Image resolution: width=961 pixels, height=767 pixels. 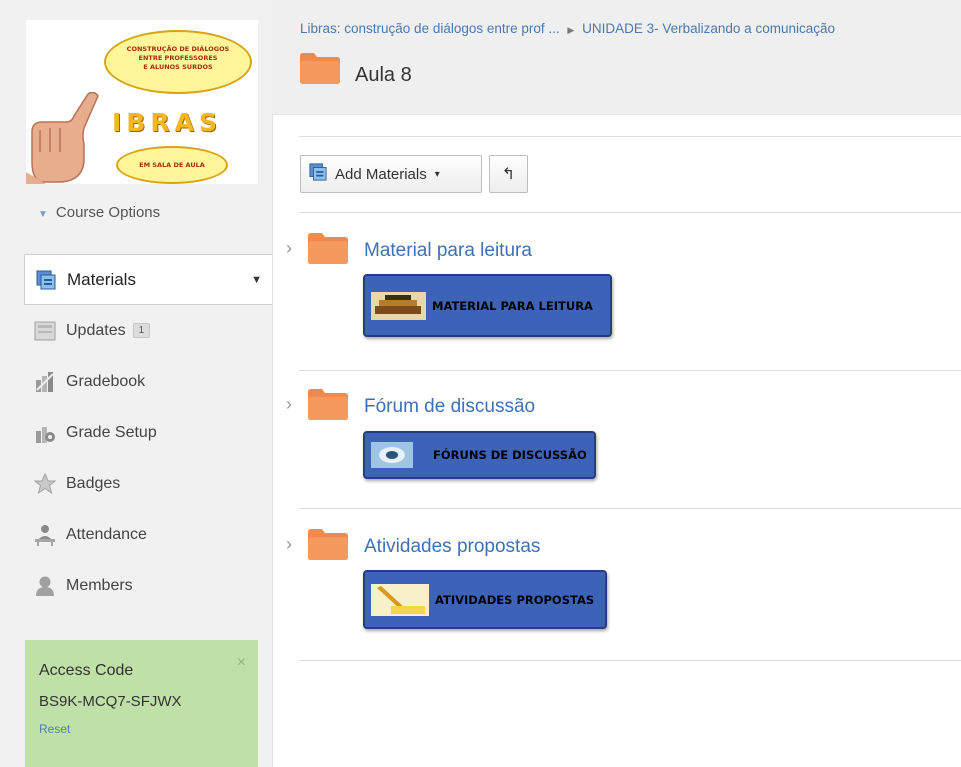 What do you see at coordinates (392, 455) in the screenshot?
I see `forum-speech-icon` at bounding box center [392, 455].